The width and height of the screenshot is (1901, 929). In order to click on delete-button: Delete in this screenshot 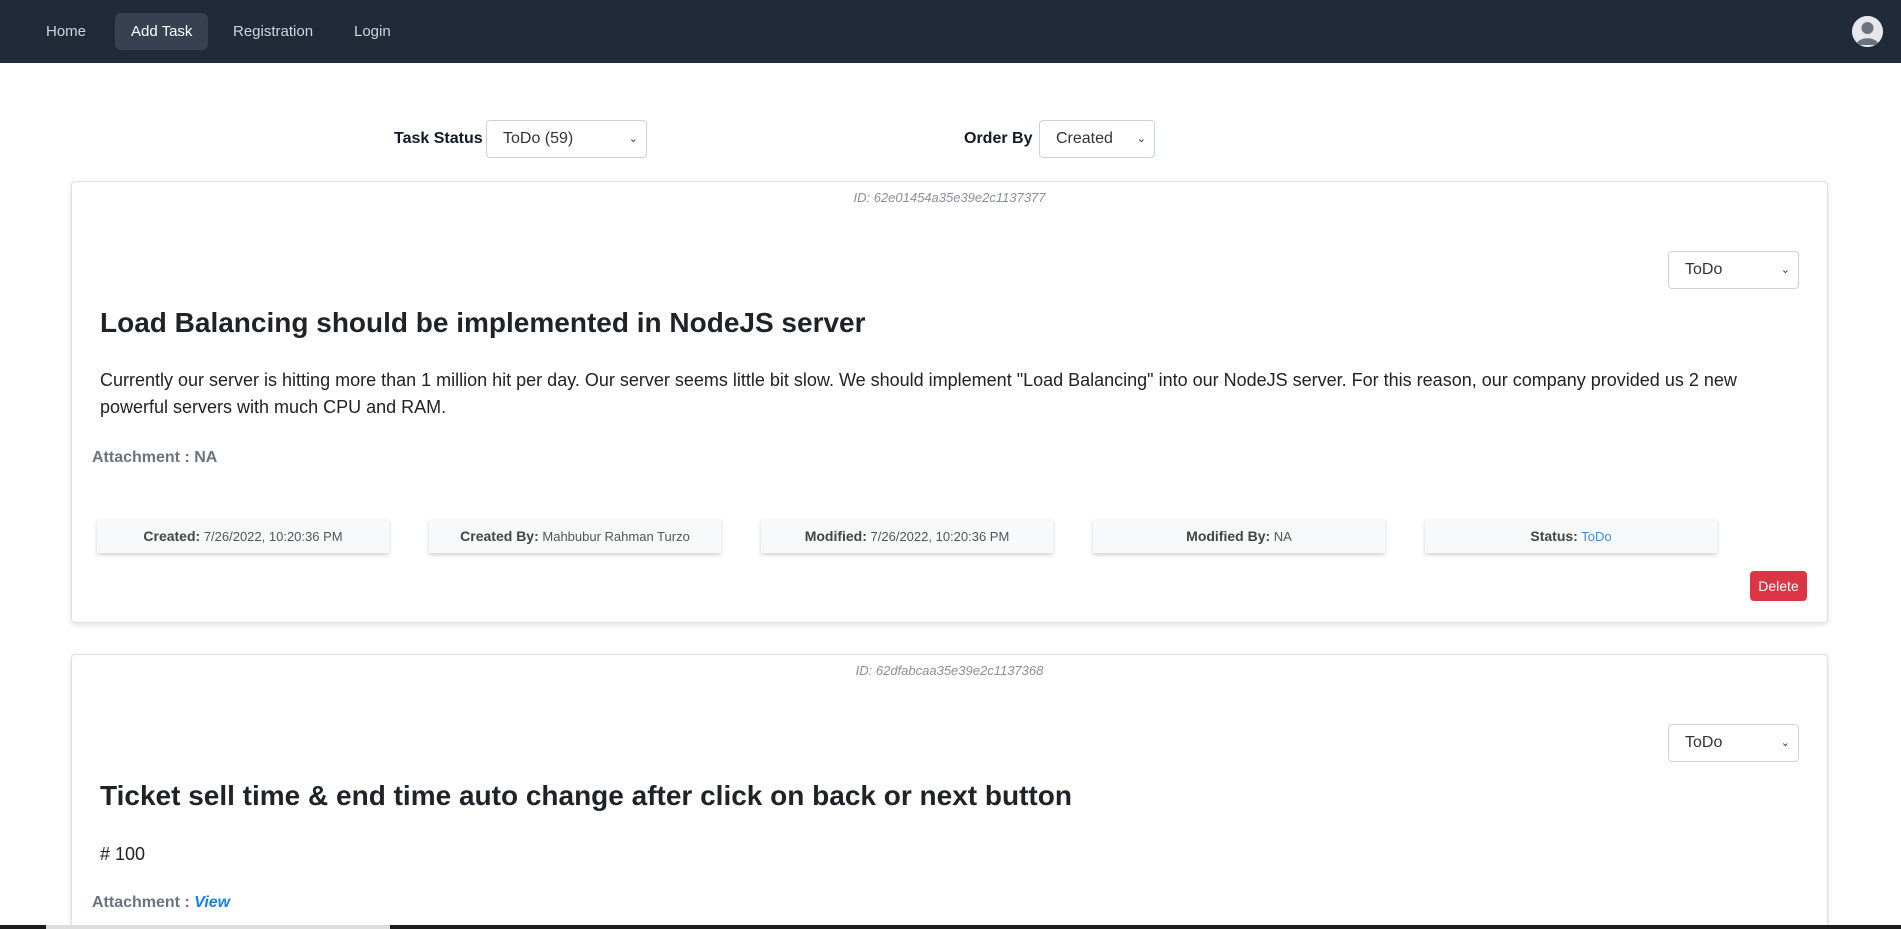, I will do `click(1778, 586)`.